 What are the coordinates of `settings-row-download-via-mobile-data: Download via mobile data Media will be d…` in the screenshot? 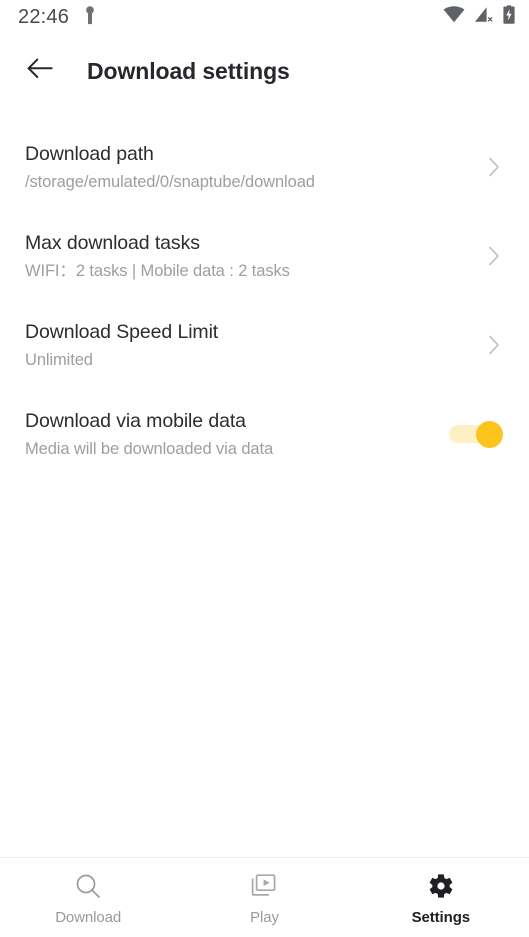 It's located at (264, 434).